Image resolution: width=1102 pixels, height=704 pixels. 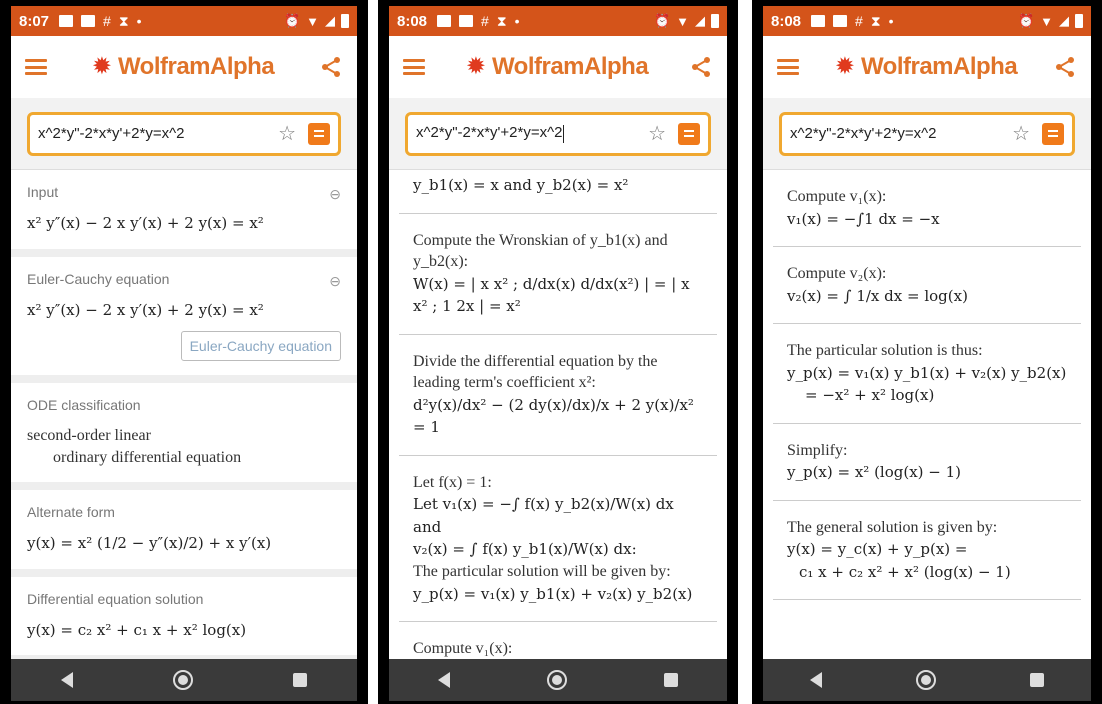 What do you see at coordinates (89, 435) in the screenshot?
I see `classification-line-1: second-order linear` at bounding box center [89, 435].